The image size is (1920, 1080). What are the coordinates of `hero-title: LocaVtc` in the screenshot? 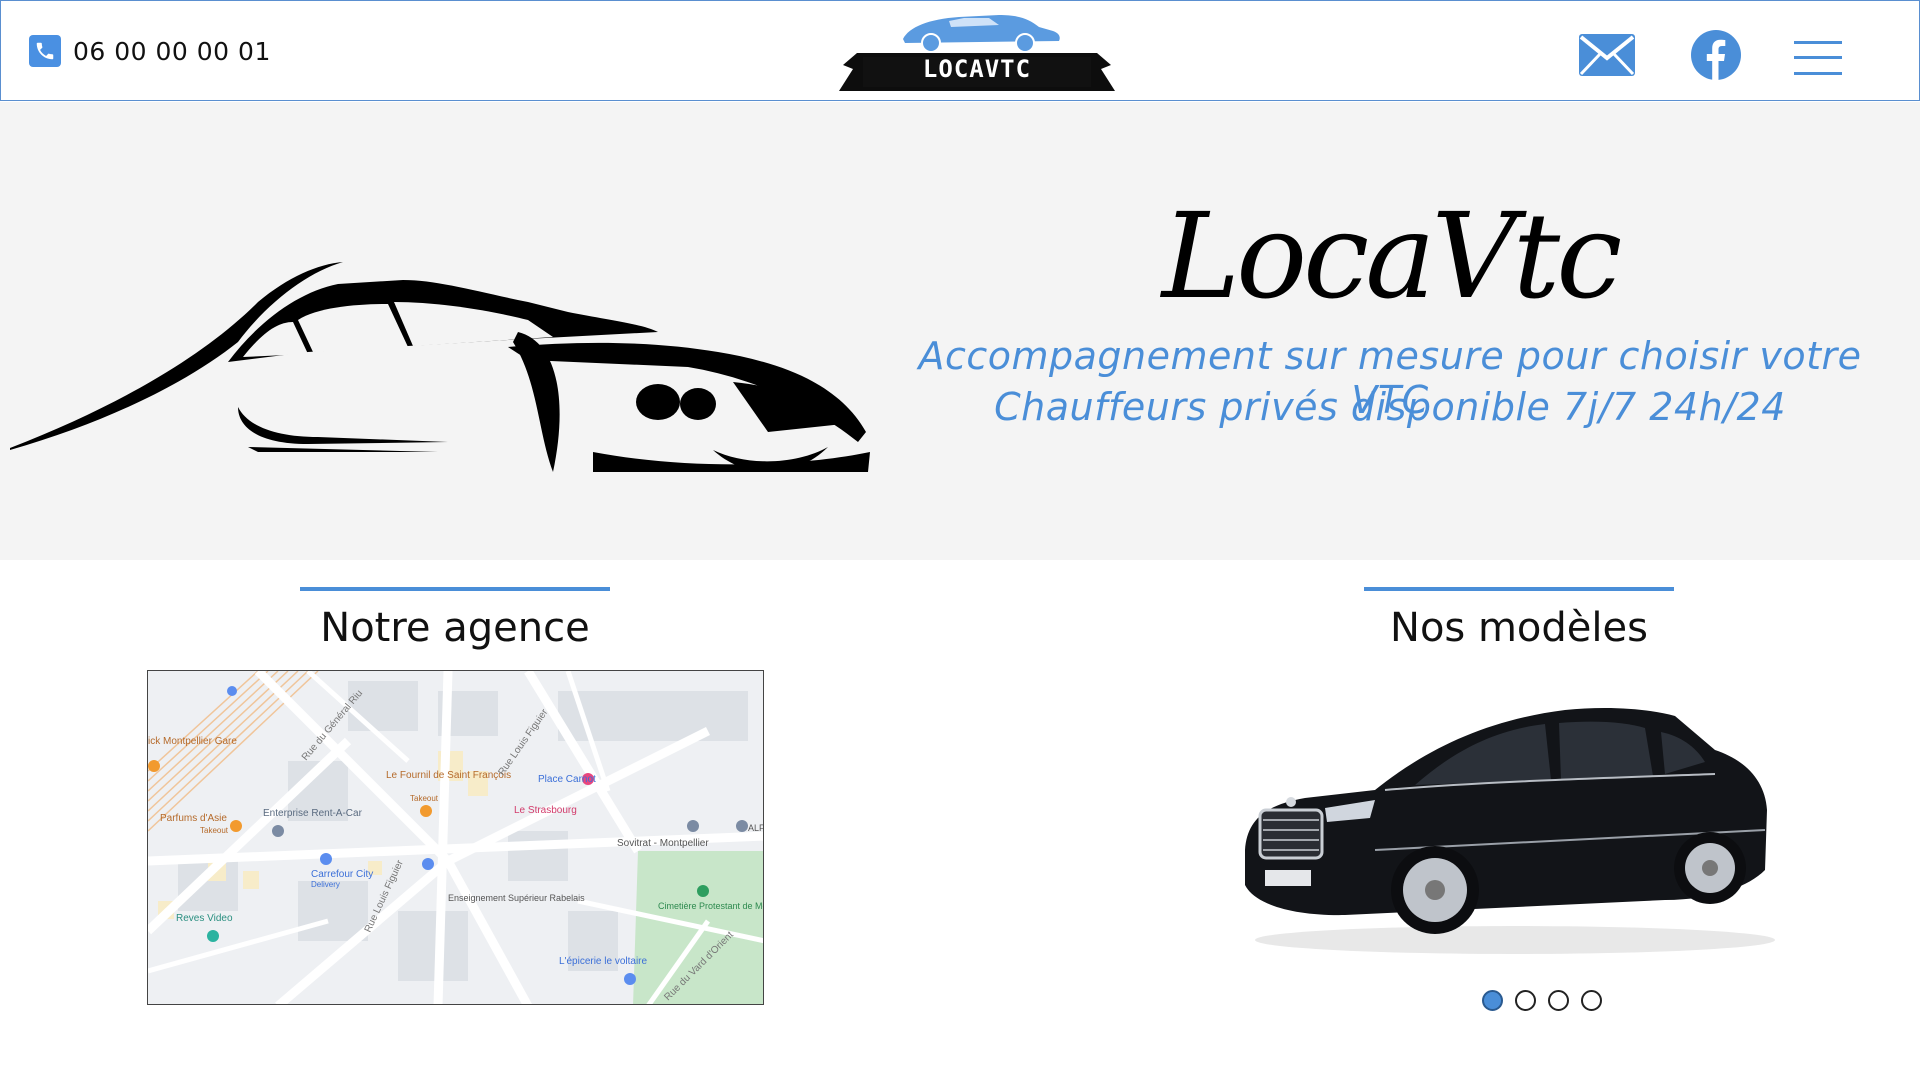 It's located at (1392, 256).